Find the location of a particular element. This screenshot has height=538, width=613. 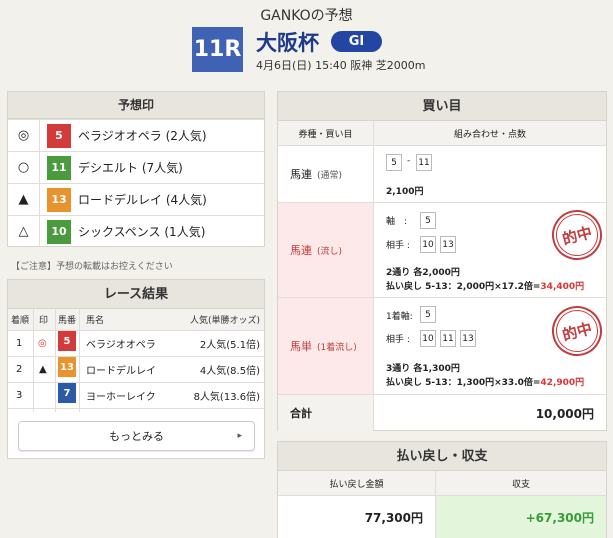

show-more-label: もっとみる is located at coordinates (136, 436).